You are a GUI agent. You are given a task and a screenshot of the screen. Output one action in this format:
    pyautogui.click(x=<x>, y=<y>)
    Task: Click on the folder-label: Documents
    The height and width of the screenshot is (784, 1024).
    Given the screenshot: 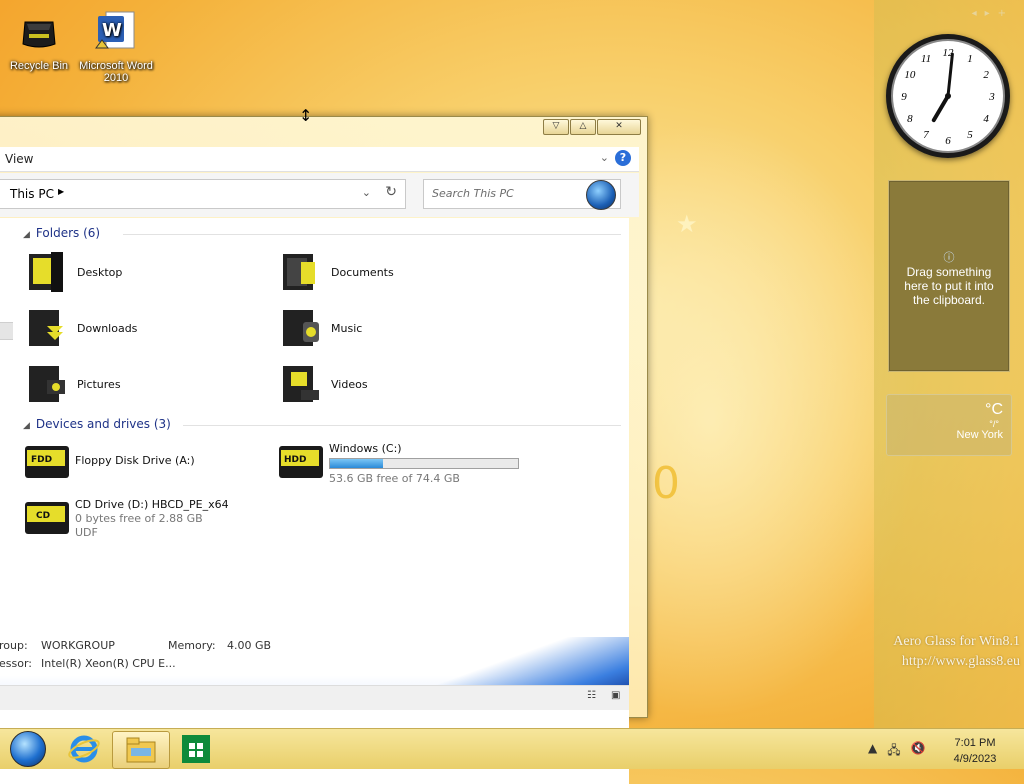 What is the action you would take?
    pyautogui.click(x=362, y=272)
    